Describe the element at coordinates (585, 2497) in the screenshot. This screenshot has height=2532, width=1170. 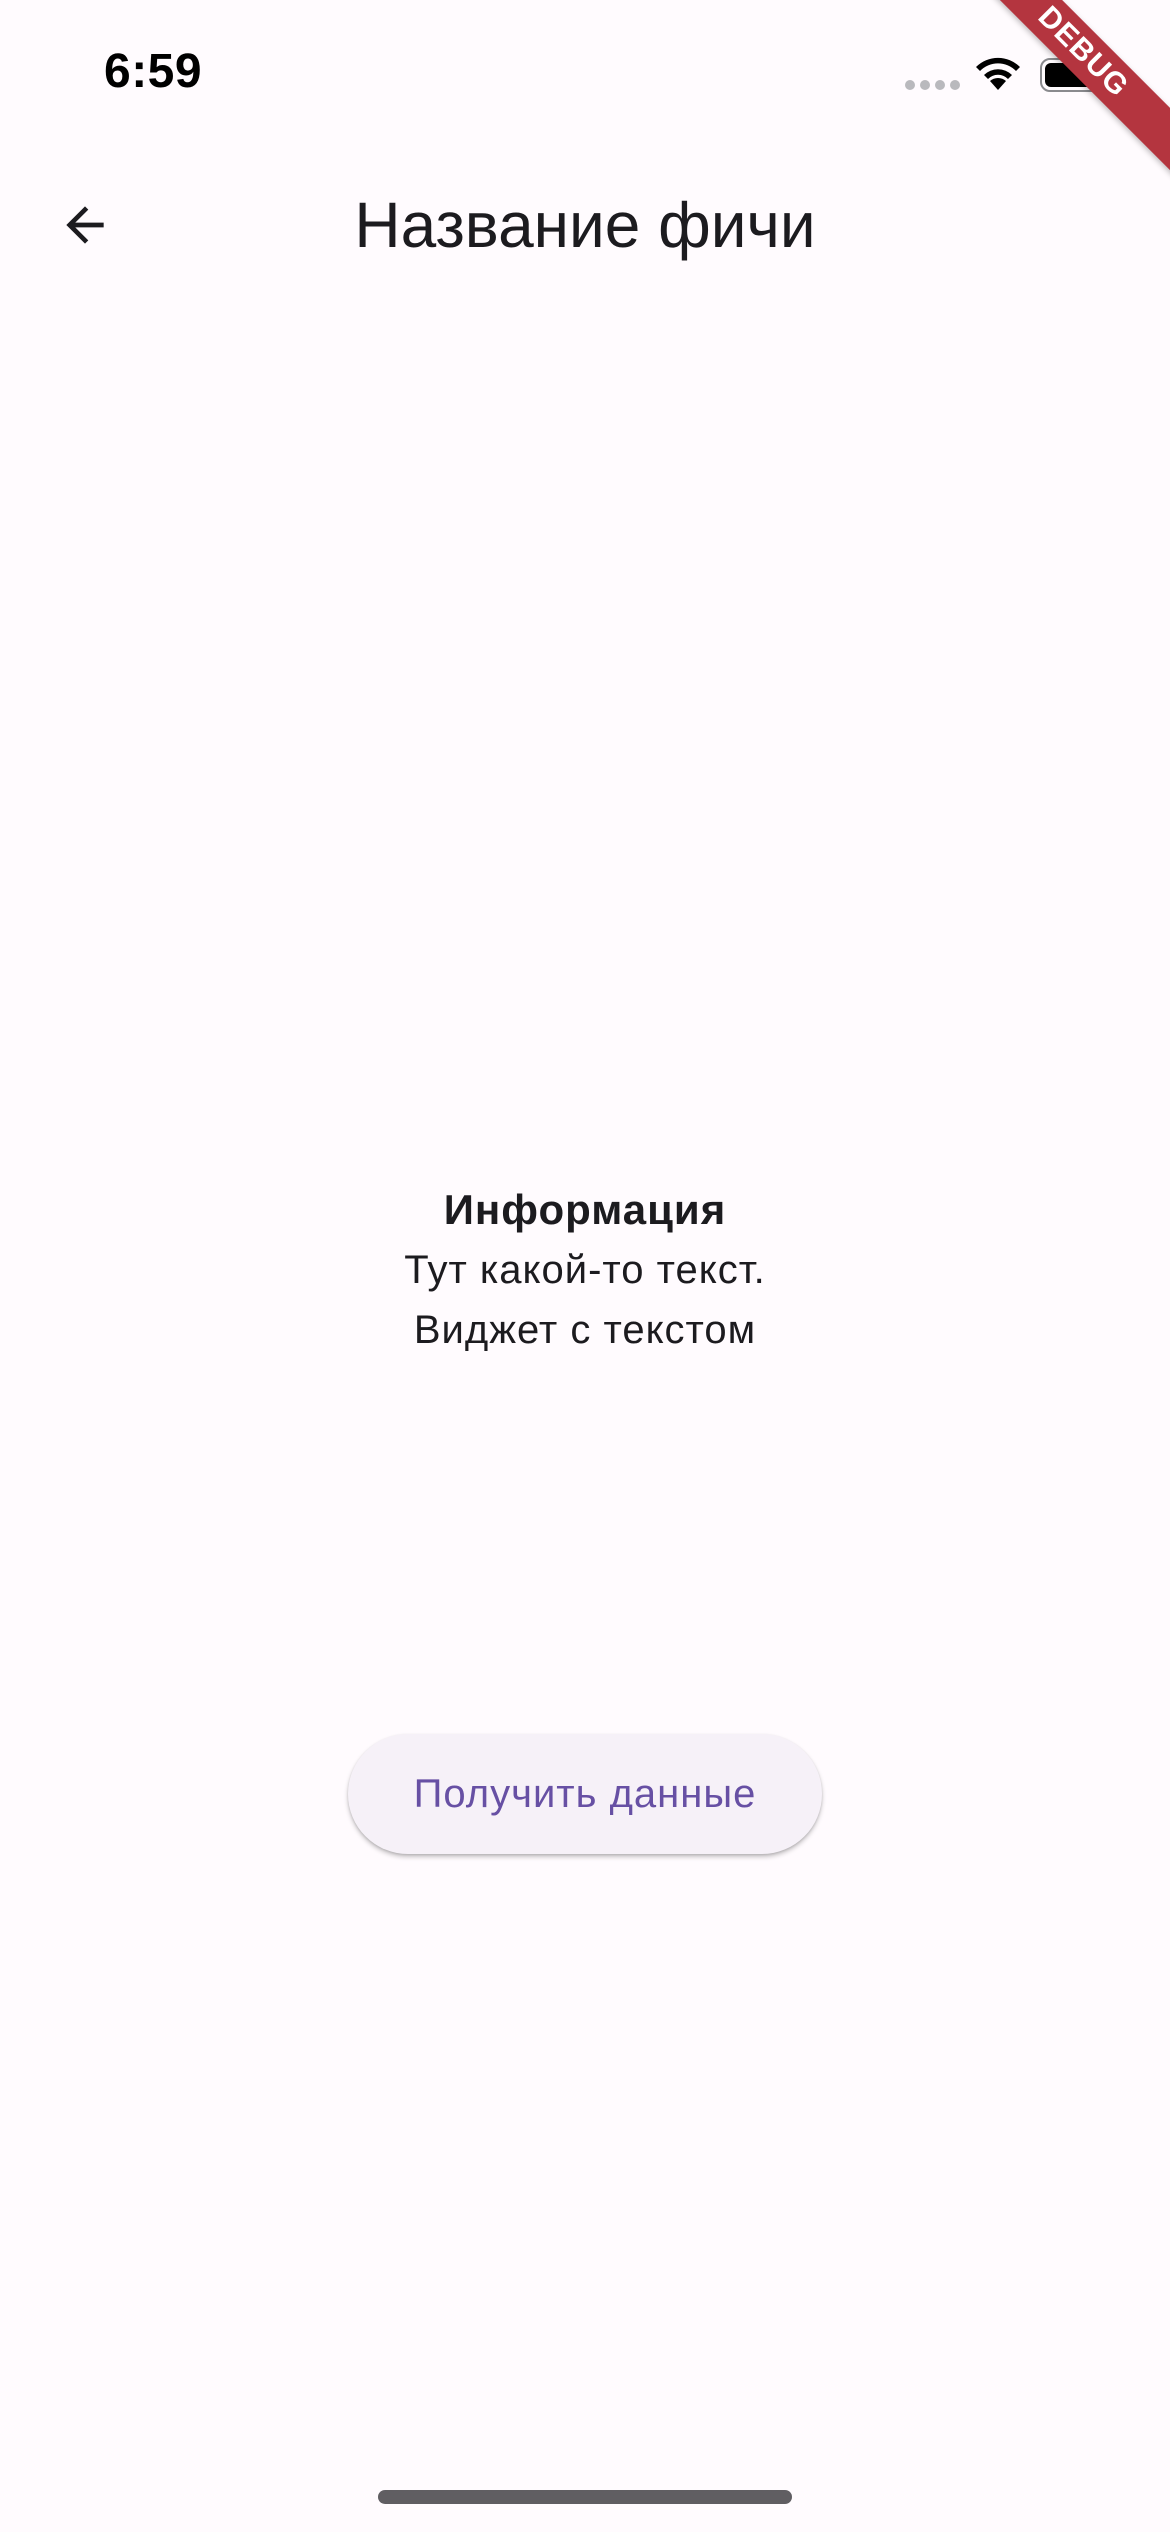
I see `home-indicator` at that location.